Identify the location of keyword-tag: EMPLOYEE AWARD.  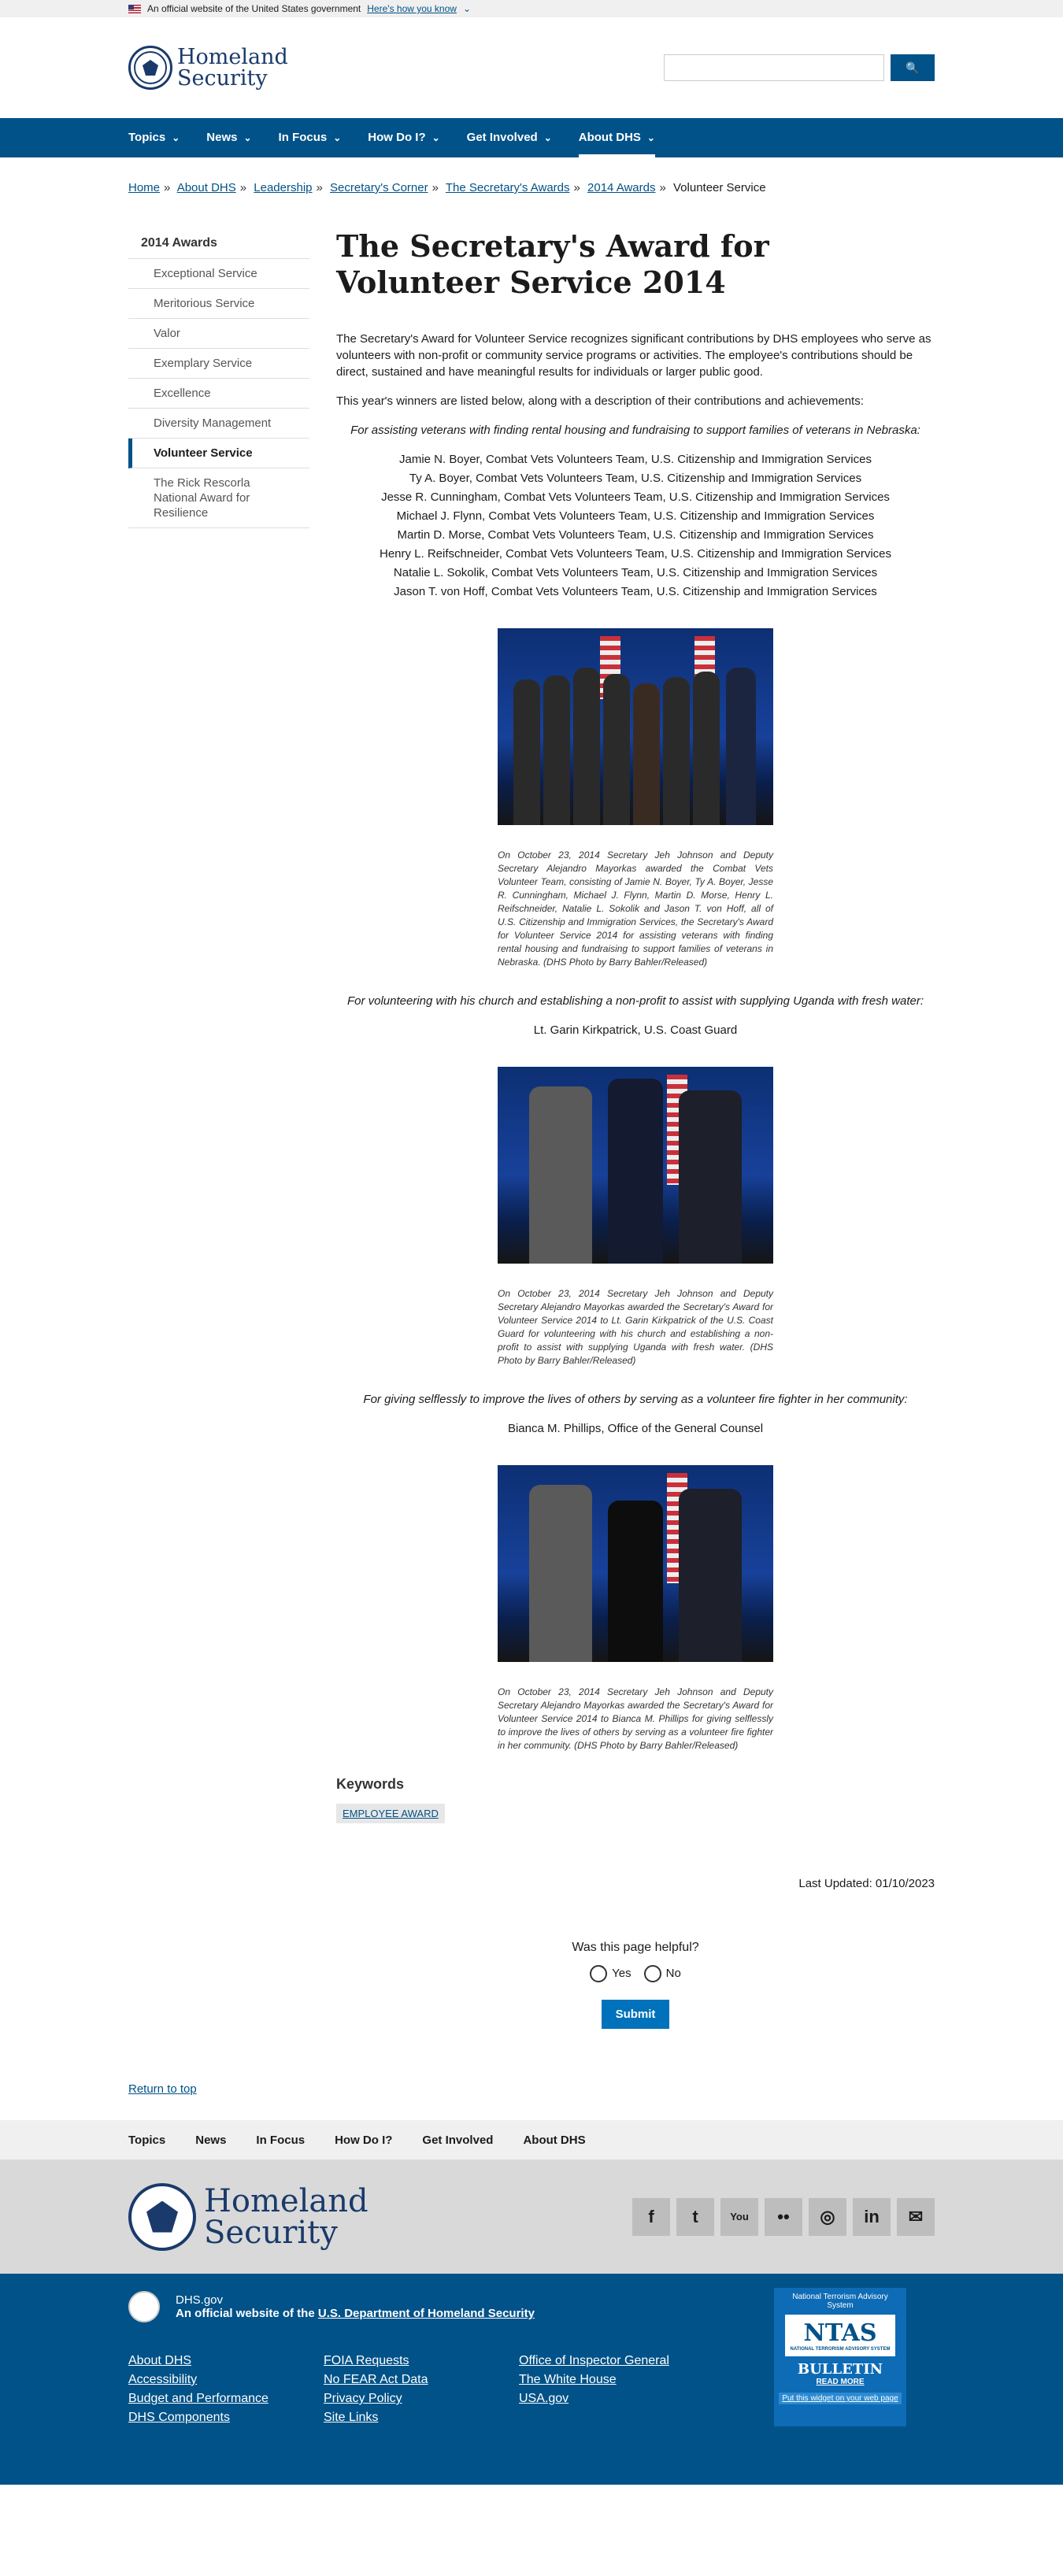
(390, 1813).